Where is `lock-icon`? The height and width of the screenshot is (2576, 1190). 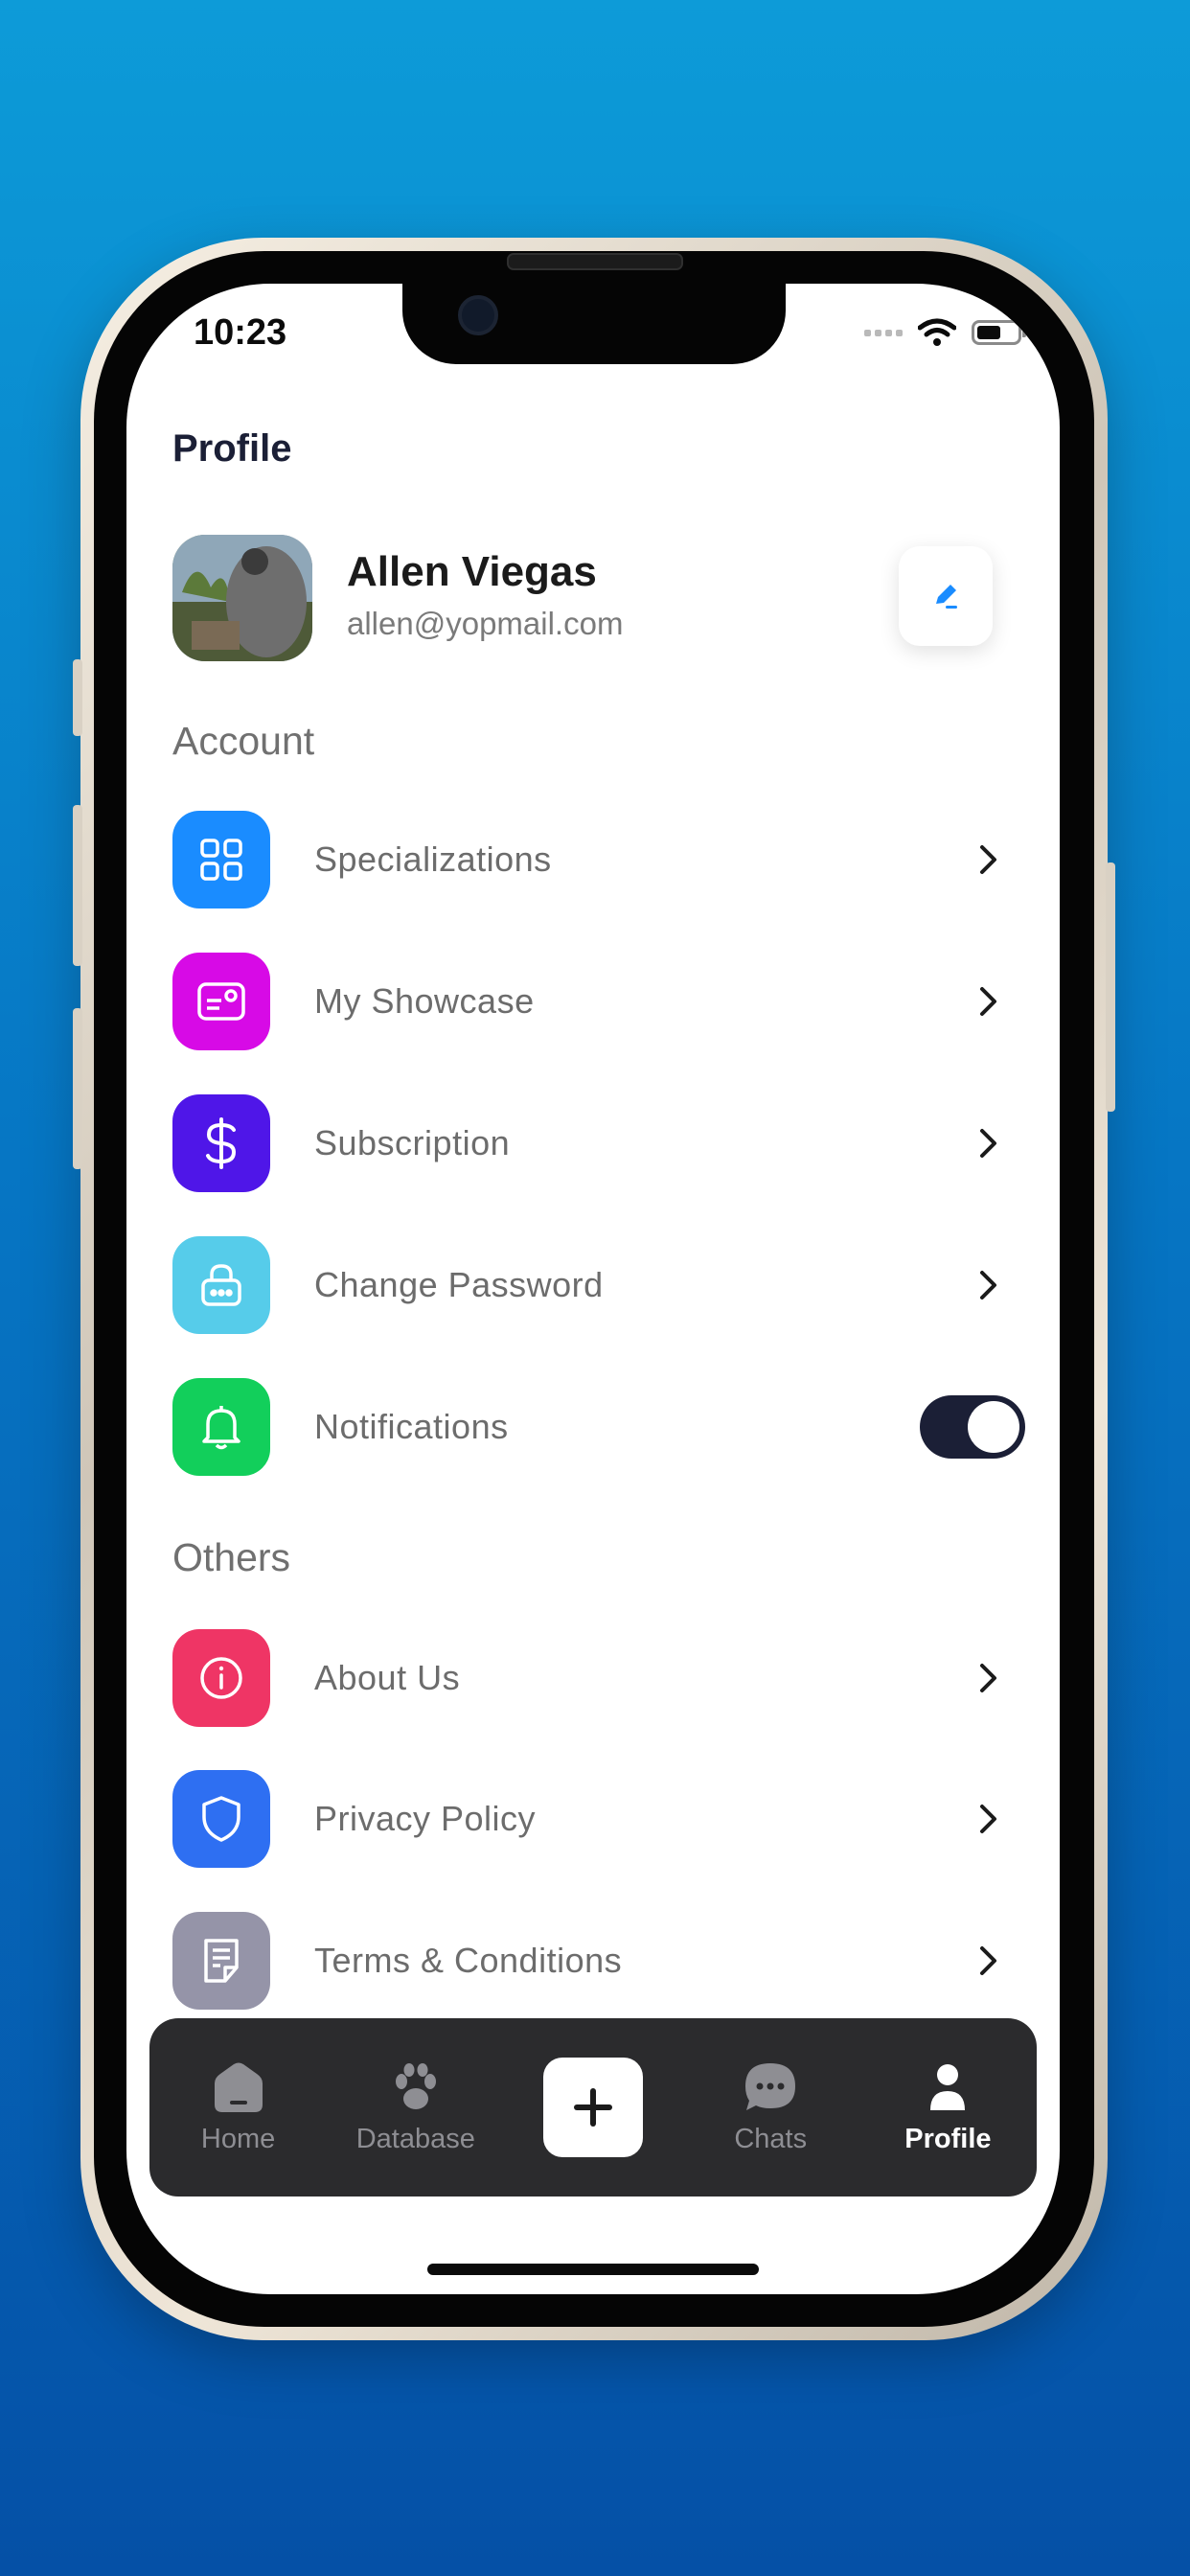 lock-icon is located at coordinates (221, 1285).